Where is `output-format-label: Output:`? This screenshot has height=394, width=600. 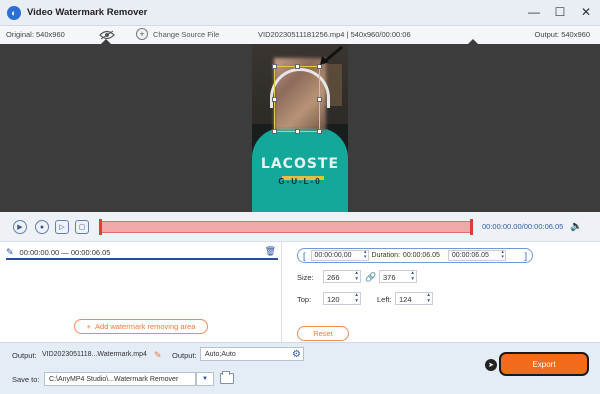 output-format-label: Output: is located at coordinates (184, 355).